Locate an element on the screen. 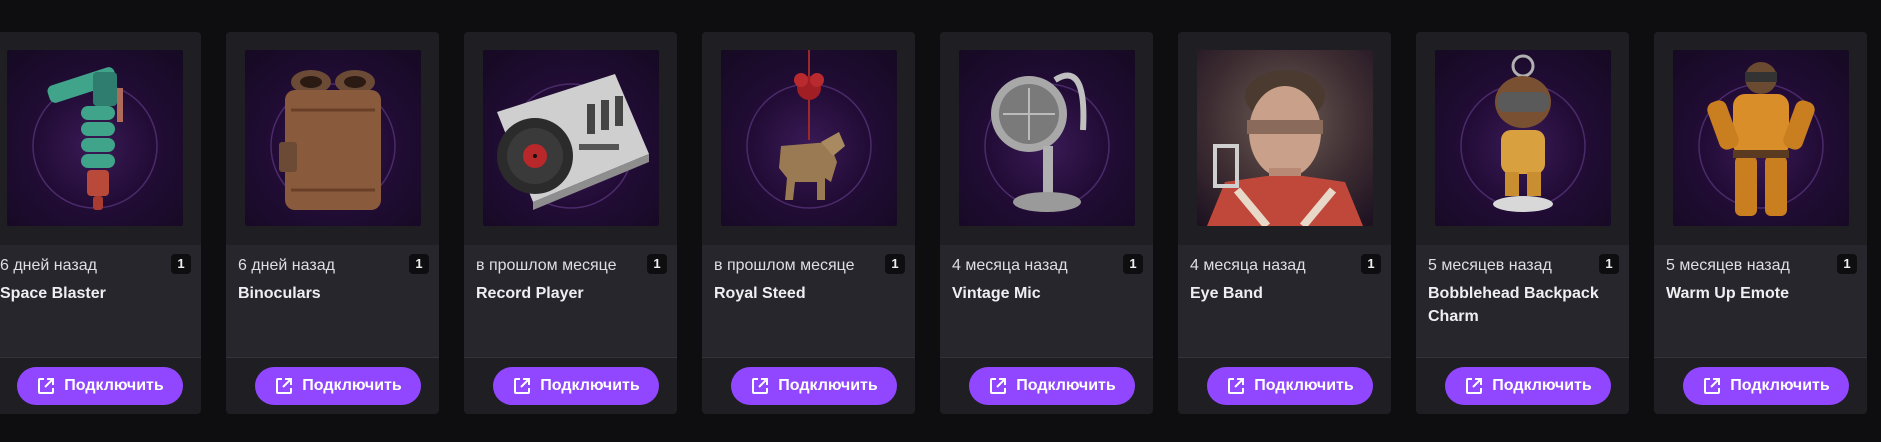 The height and width of the screenshot is (442, 1881). vintage-mic-icon is located at coordinates (1047, 138).